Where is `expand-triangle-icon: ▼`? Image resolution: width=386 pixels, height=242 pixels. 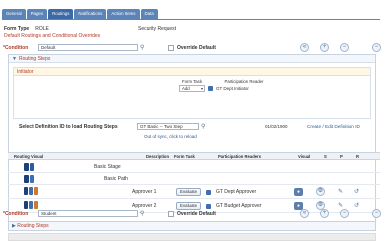
expand-triangle-icon: ▼ is located at coordinates (14, 59).